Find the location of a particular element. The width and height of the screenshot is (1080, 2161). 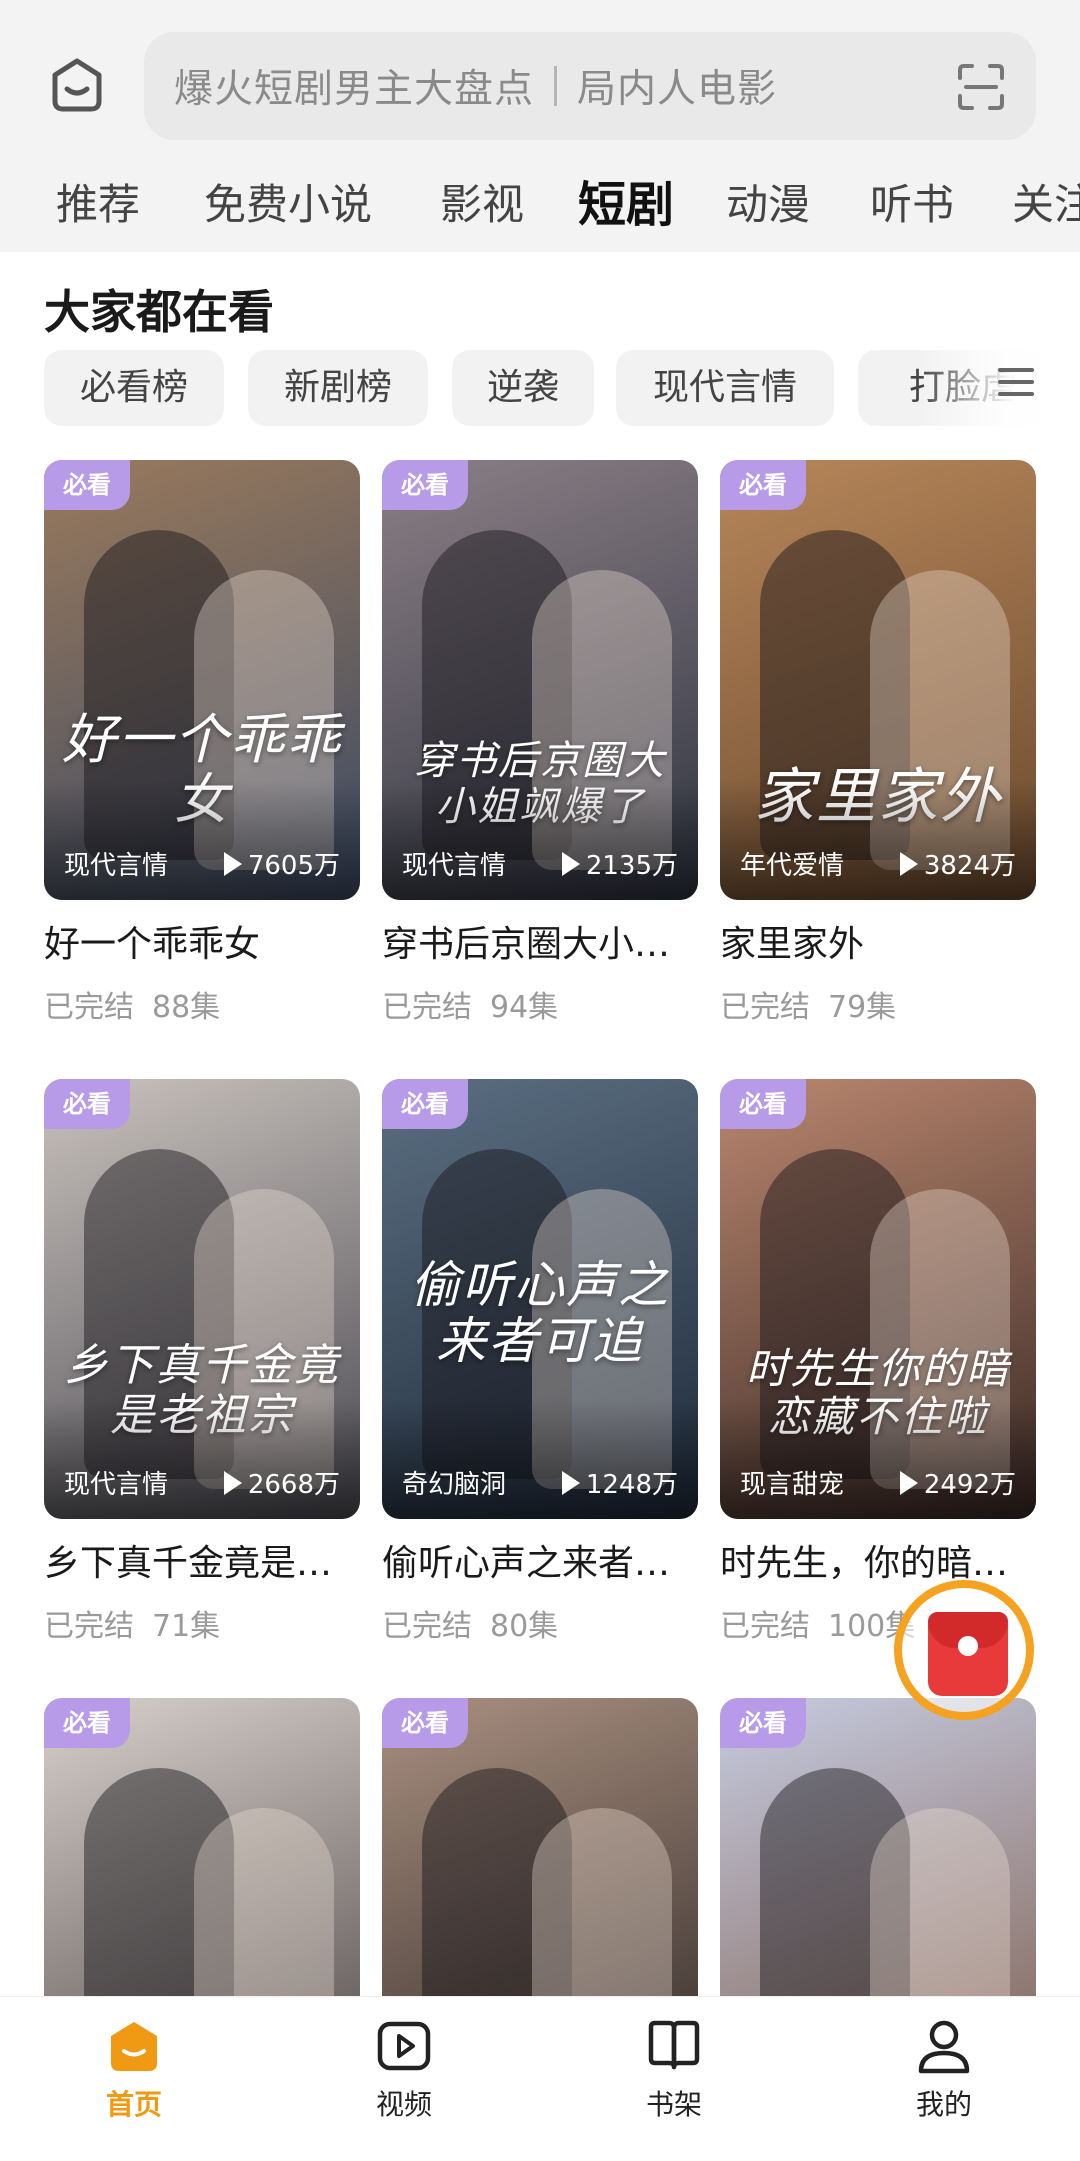

poster-title-art: 偷听心声之来者可追 is located at coordinates (540, 1313).